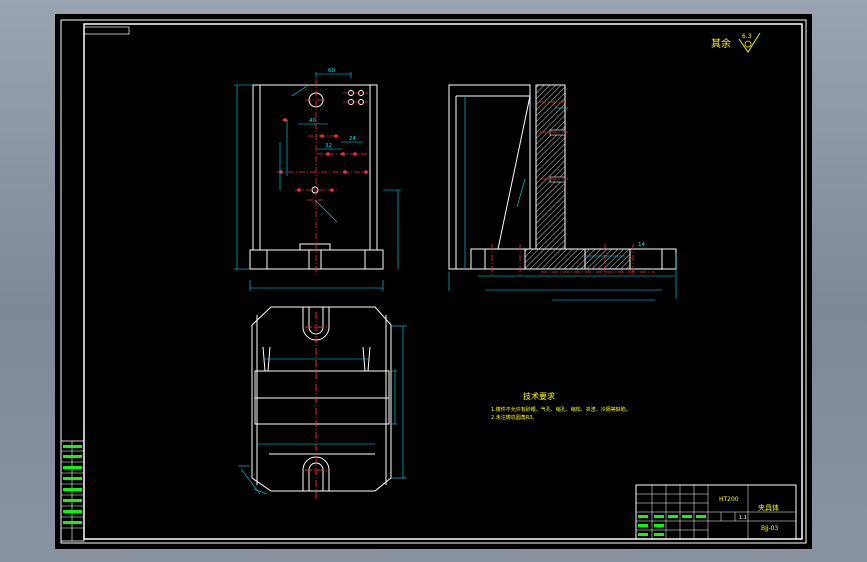 The width and height of the screenshot is (867, 562). I want to click on roughness-circle-icon, so click(748, 44).